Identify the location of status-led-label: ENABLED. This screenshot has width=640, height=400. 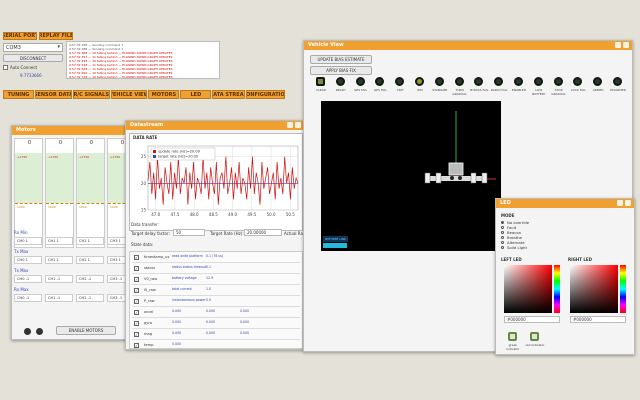
(519, 90).